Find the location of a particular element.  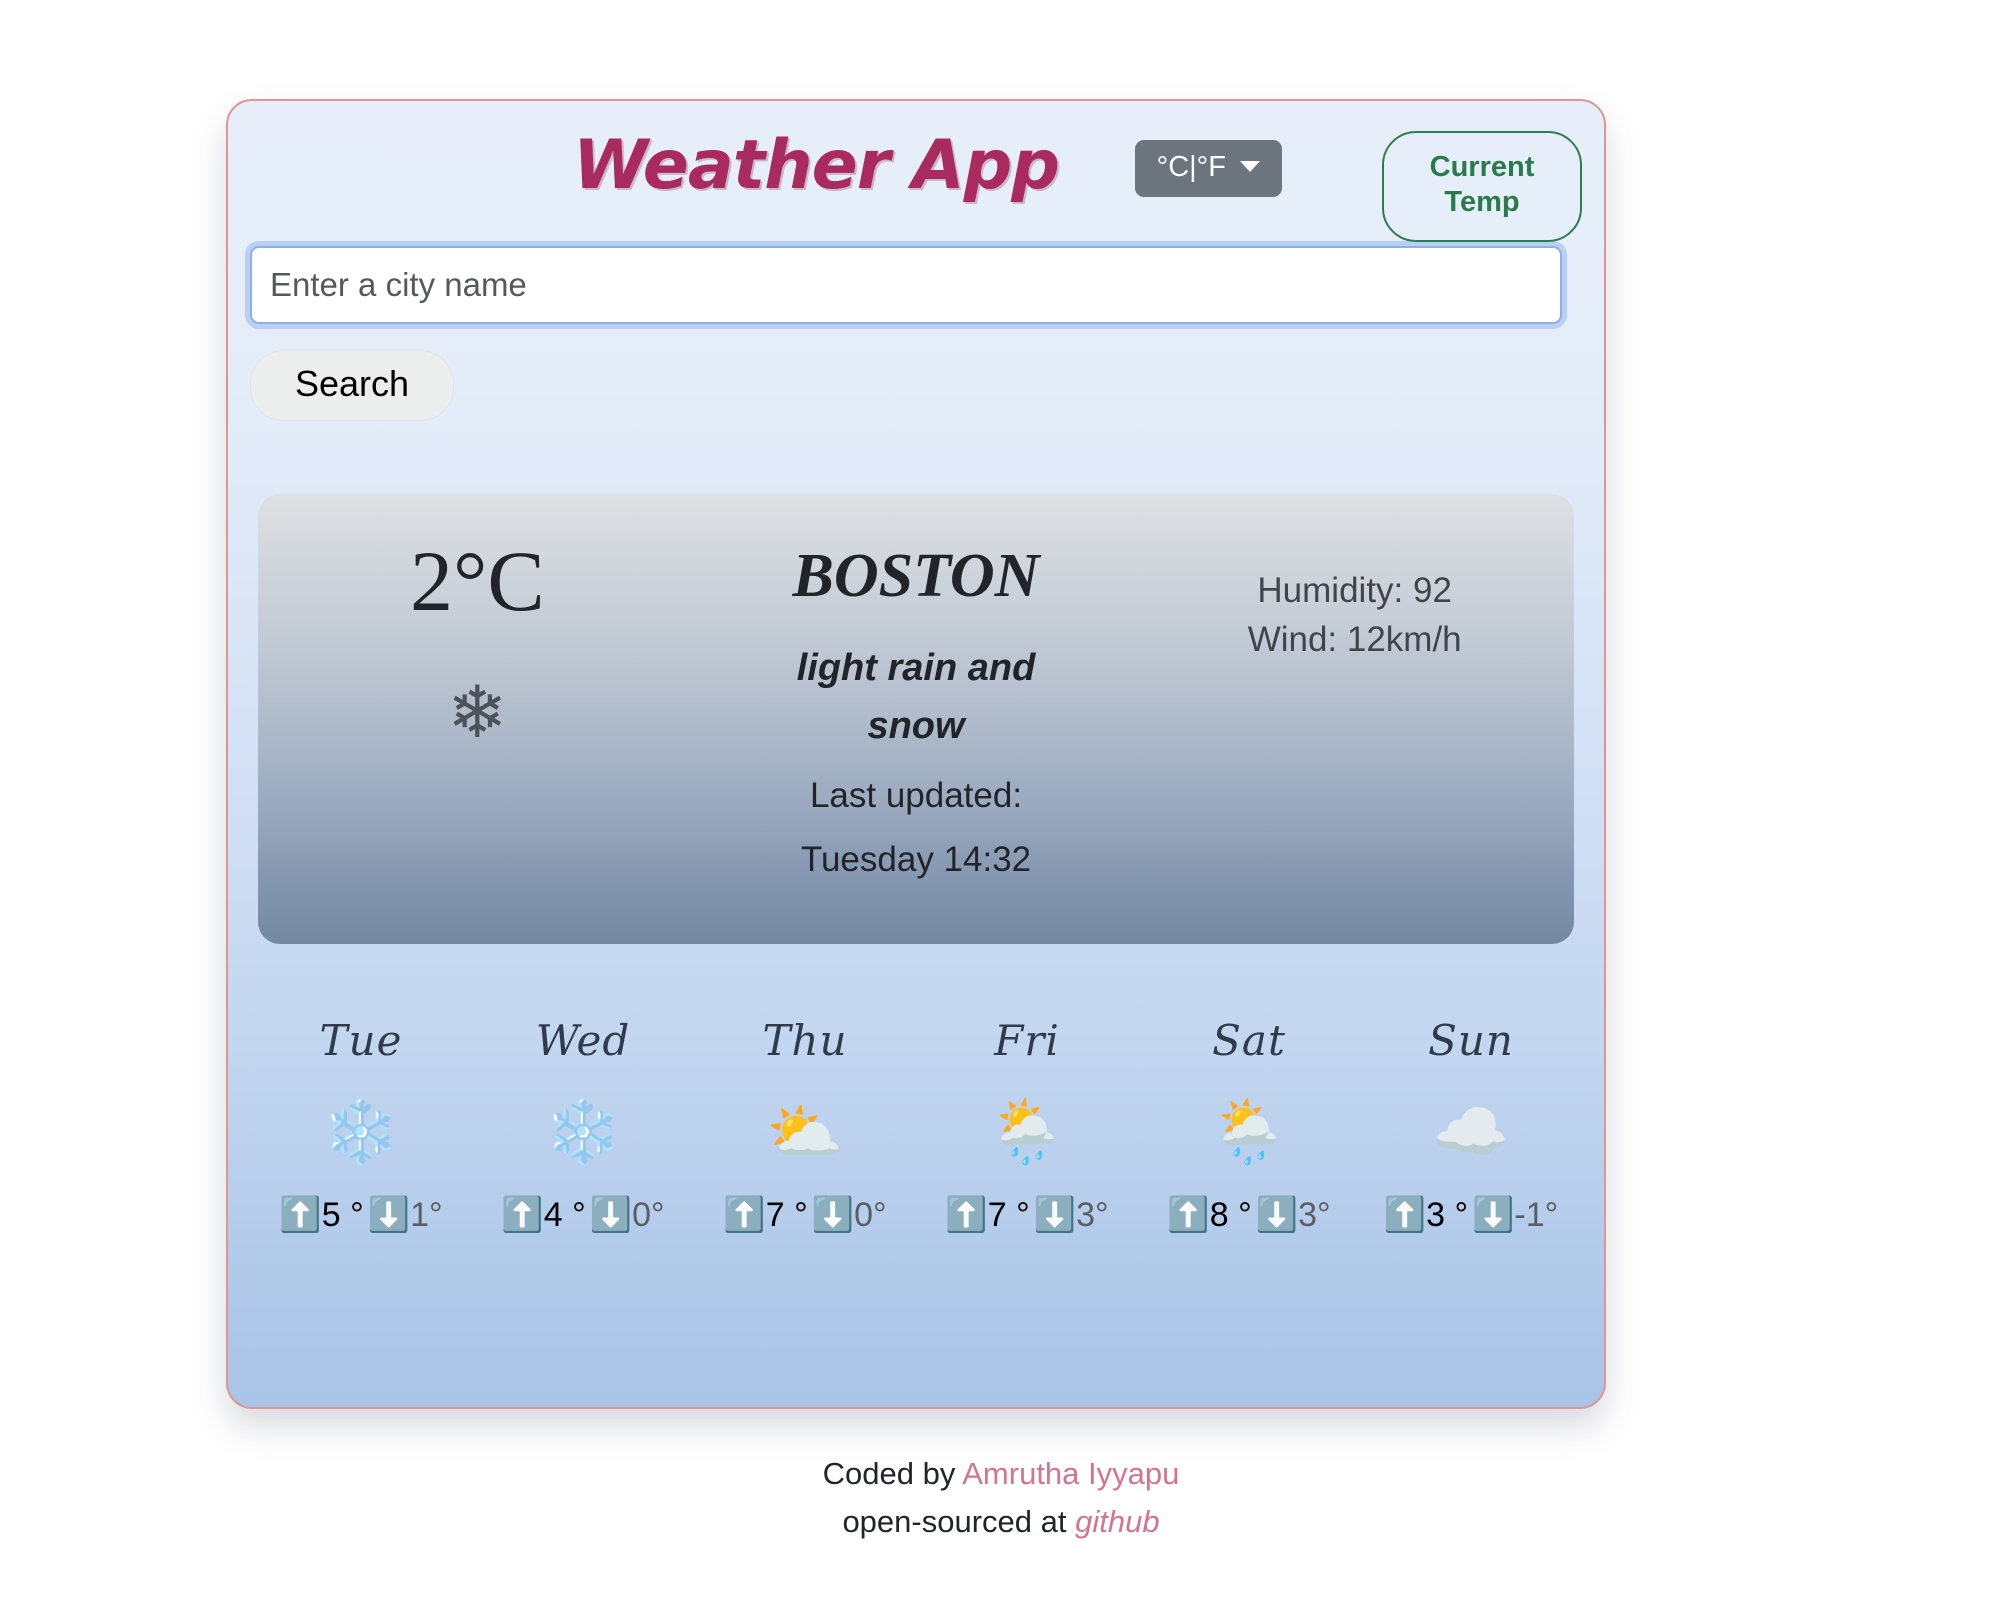

unit-toggle-button: °C|°F is located at coordinates (1208, 168).